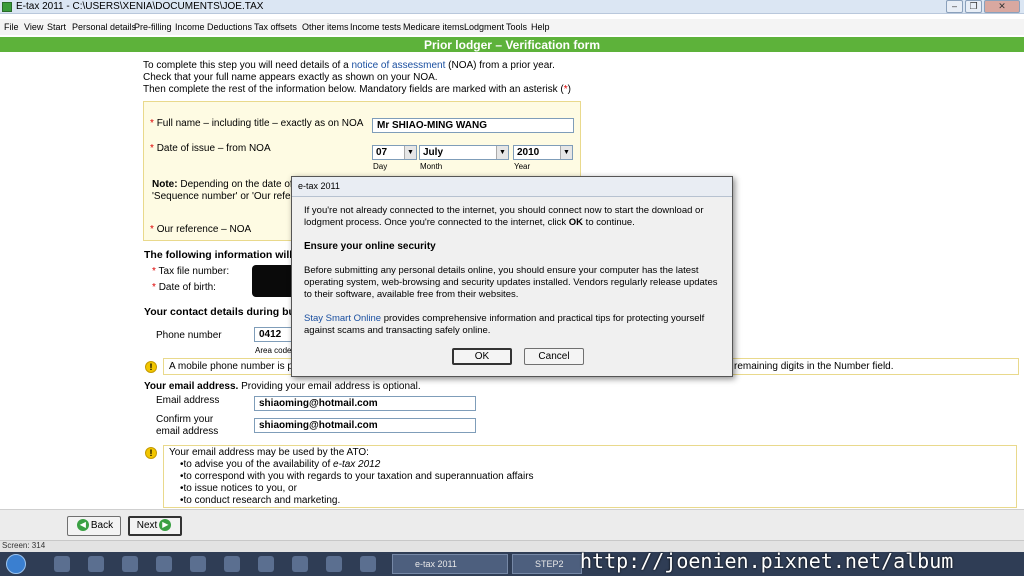 Image resolution: width=1024 pixels, height=576 pixels. I want to click on app-icon, so click(7, 7).